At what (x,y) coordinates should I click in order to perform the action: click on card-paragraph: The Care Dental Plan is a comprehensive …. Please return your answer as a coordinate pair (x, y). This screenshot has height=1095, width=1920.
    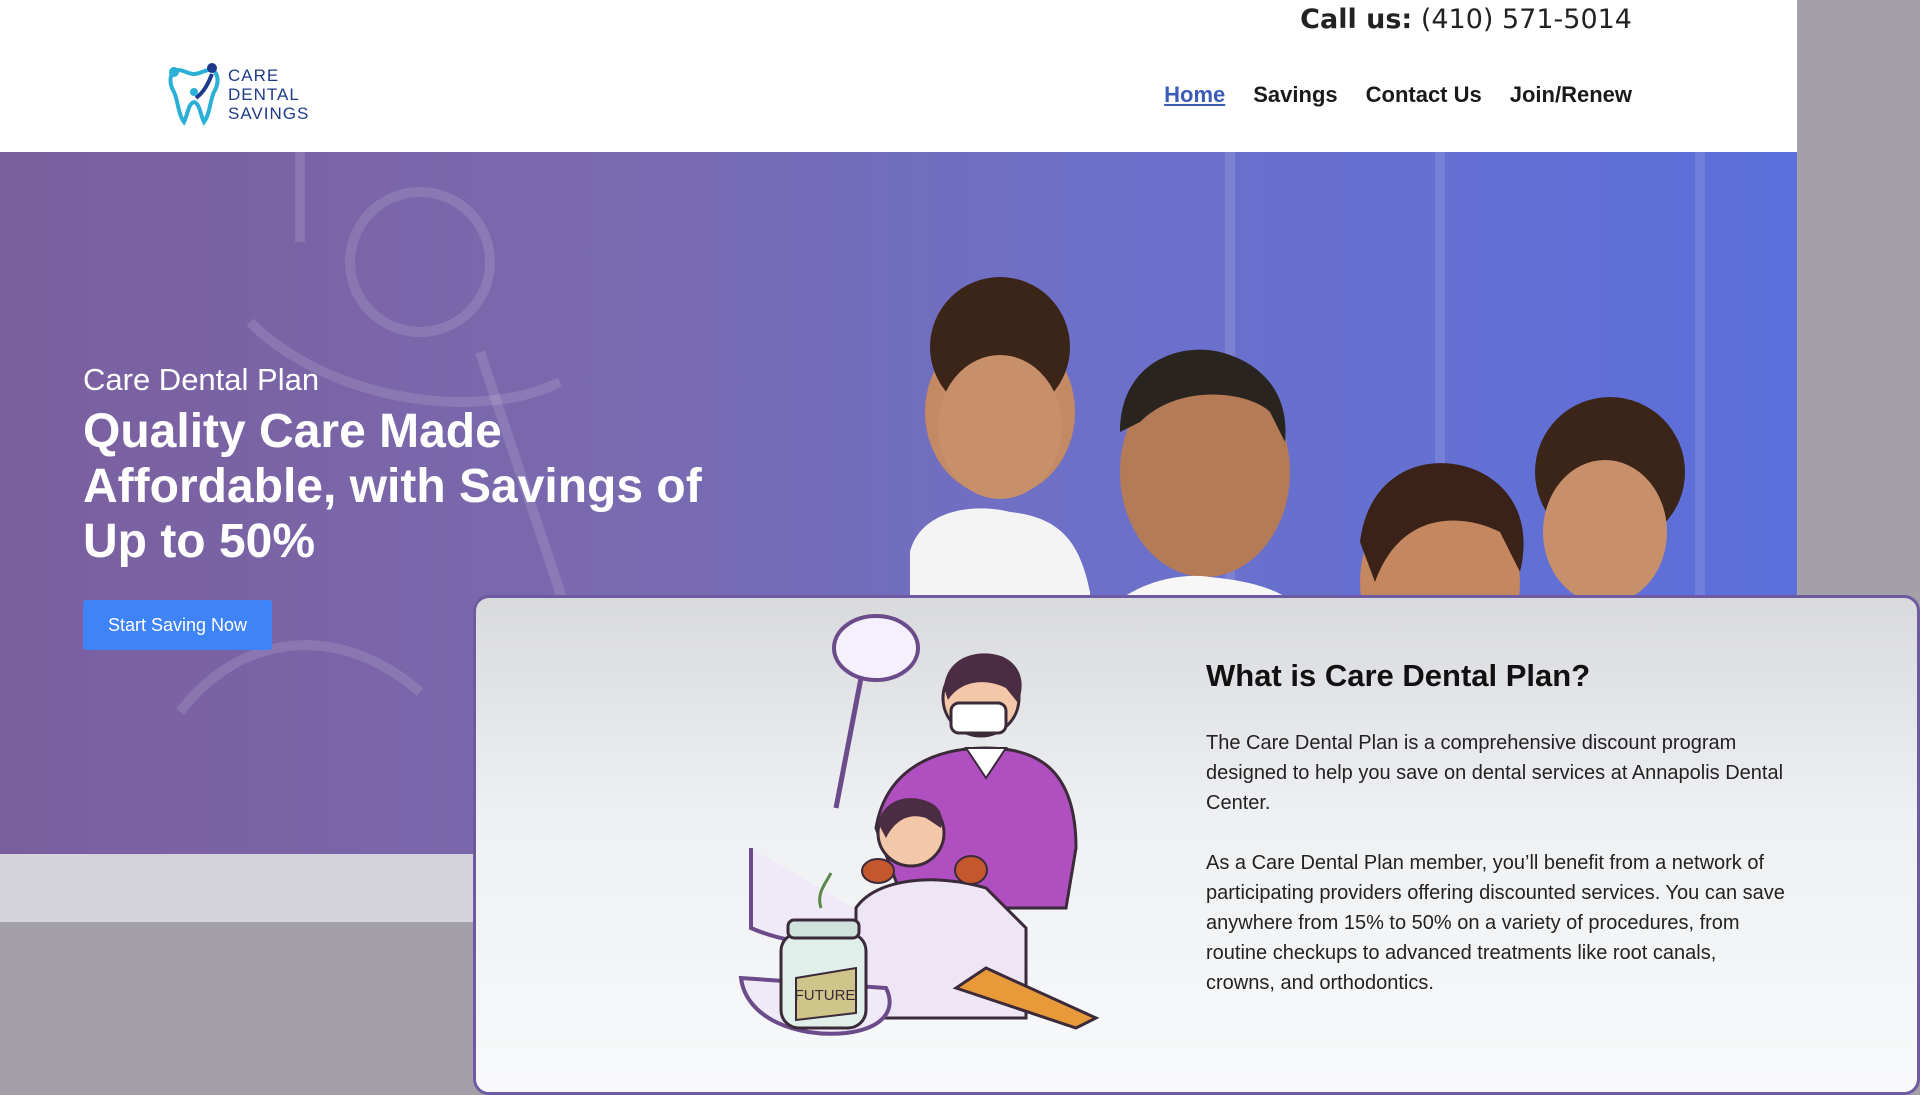
    Looking at the image, I should click on (1495, 773).